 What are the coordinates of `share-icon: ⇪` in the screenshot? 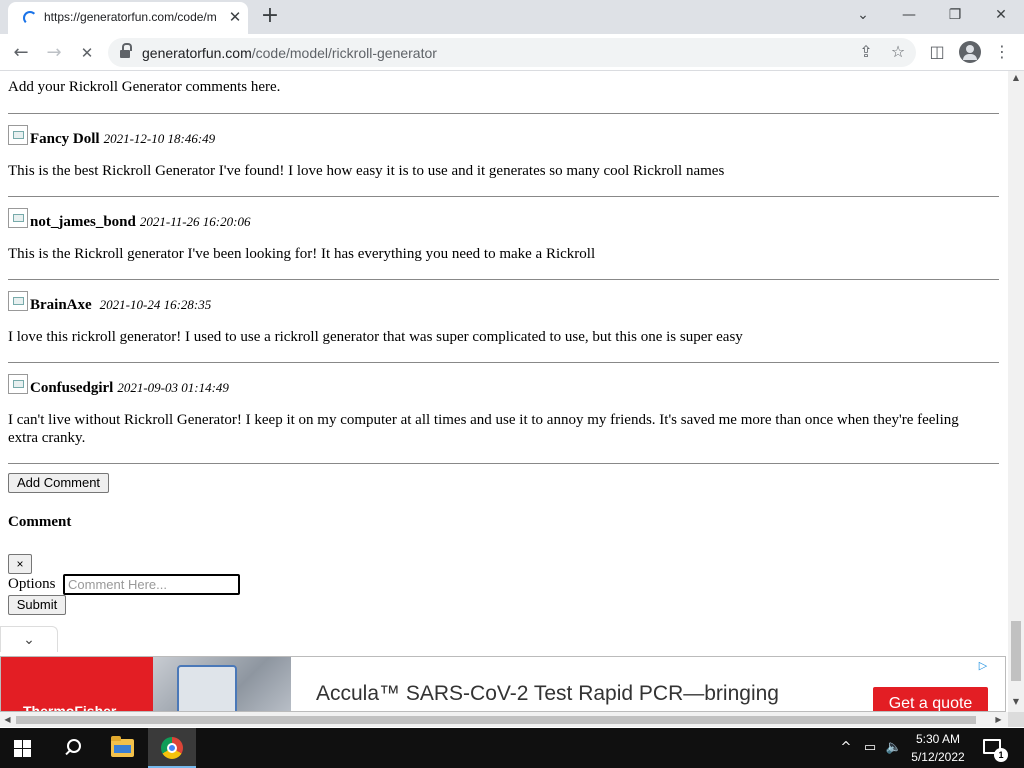 It's located at (866, 52).